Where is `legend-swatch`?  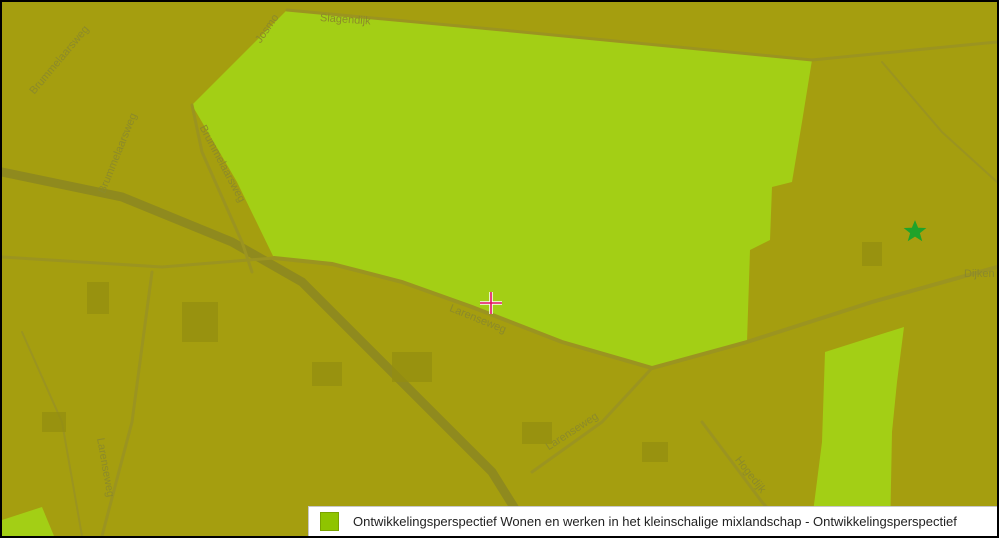 legend-swatch is located at coordinates (329, 521).